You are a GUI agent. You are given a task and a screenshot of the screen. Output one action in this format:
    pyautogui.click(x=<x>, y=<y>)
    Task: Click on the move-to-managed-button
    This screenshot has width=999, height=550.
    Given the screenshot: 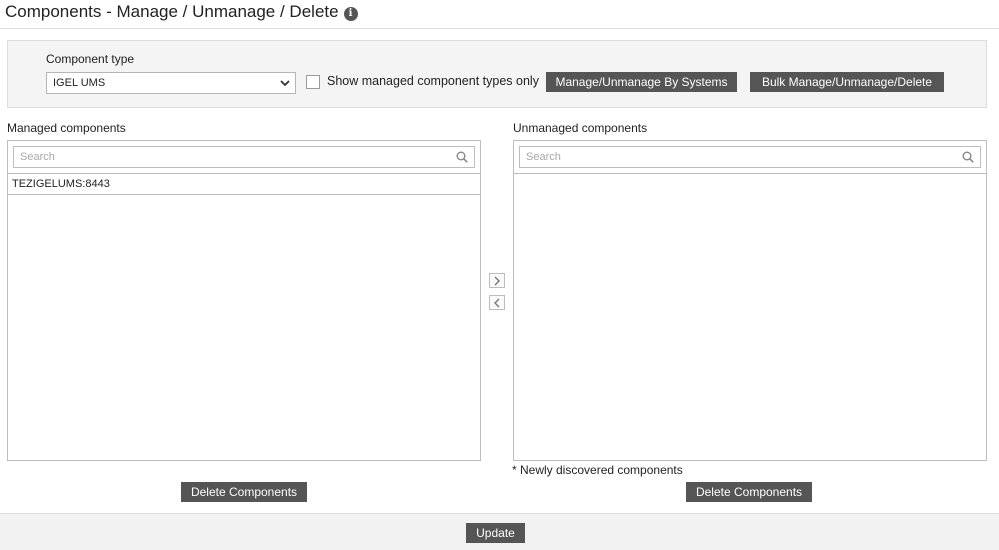 What is the action you would take?
    pyautogui.click(x=497, y=302)
    